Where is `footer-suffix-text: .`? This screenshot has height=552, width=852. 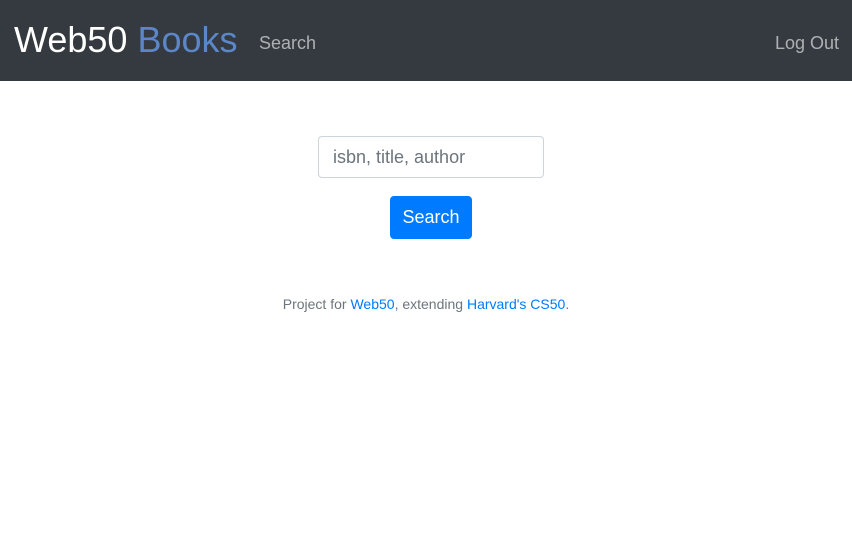
footer-suffix-text: . is located at coordinates (567, 304).